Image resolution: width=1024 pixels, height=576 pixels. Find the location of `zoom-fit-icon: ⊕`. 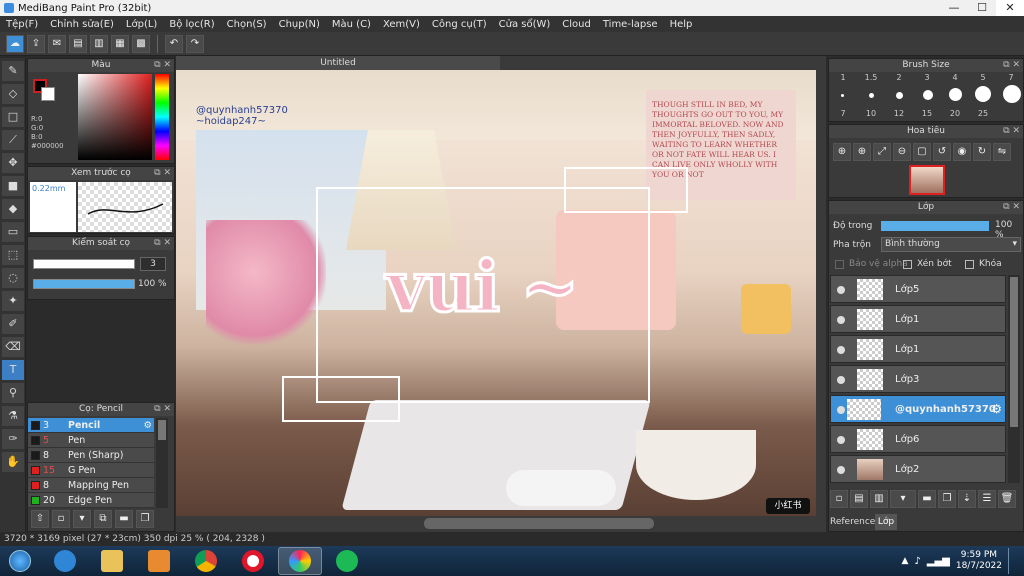

zoom-fit-icon: ⊕ is located at coordinates (862, 152).